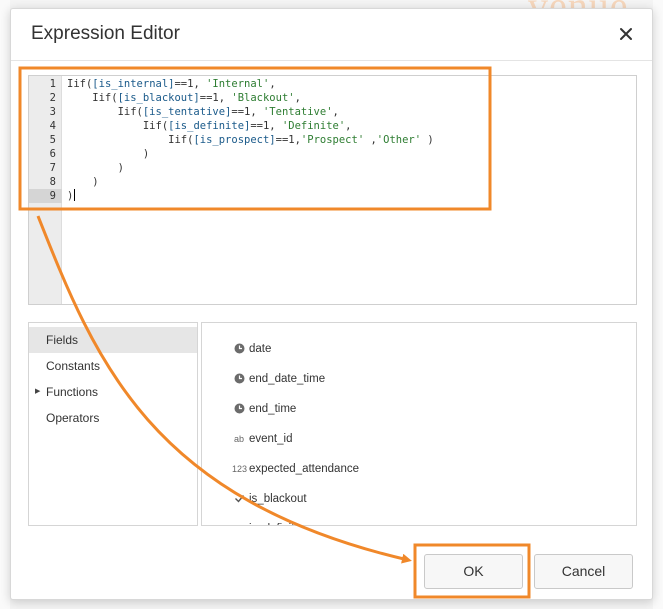 The height and width of the screenshot is (609, 663). I want to click on code-line: Iif([is_internal]==1, 'Internal',, so click(171, 84).